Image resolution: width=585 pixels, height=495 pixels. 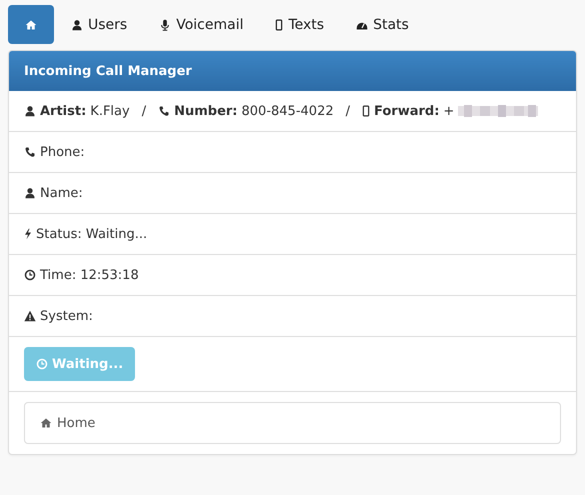 I want to click on lightning-bolt-icon, so click(x=28, y=234).